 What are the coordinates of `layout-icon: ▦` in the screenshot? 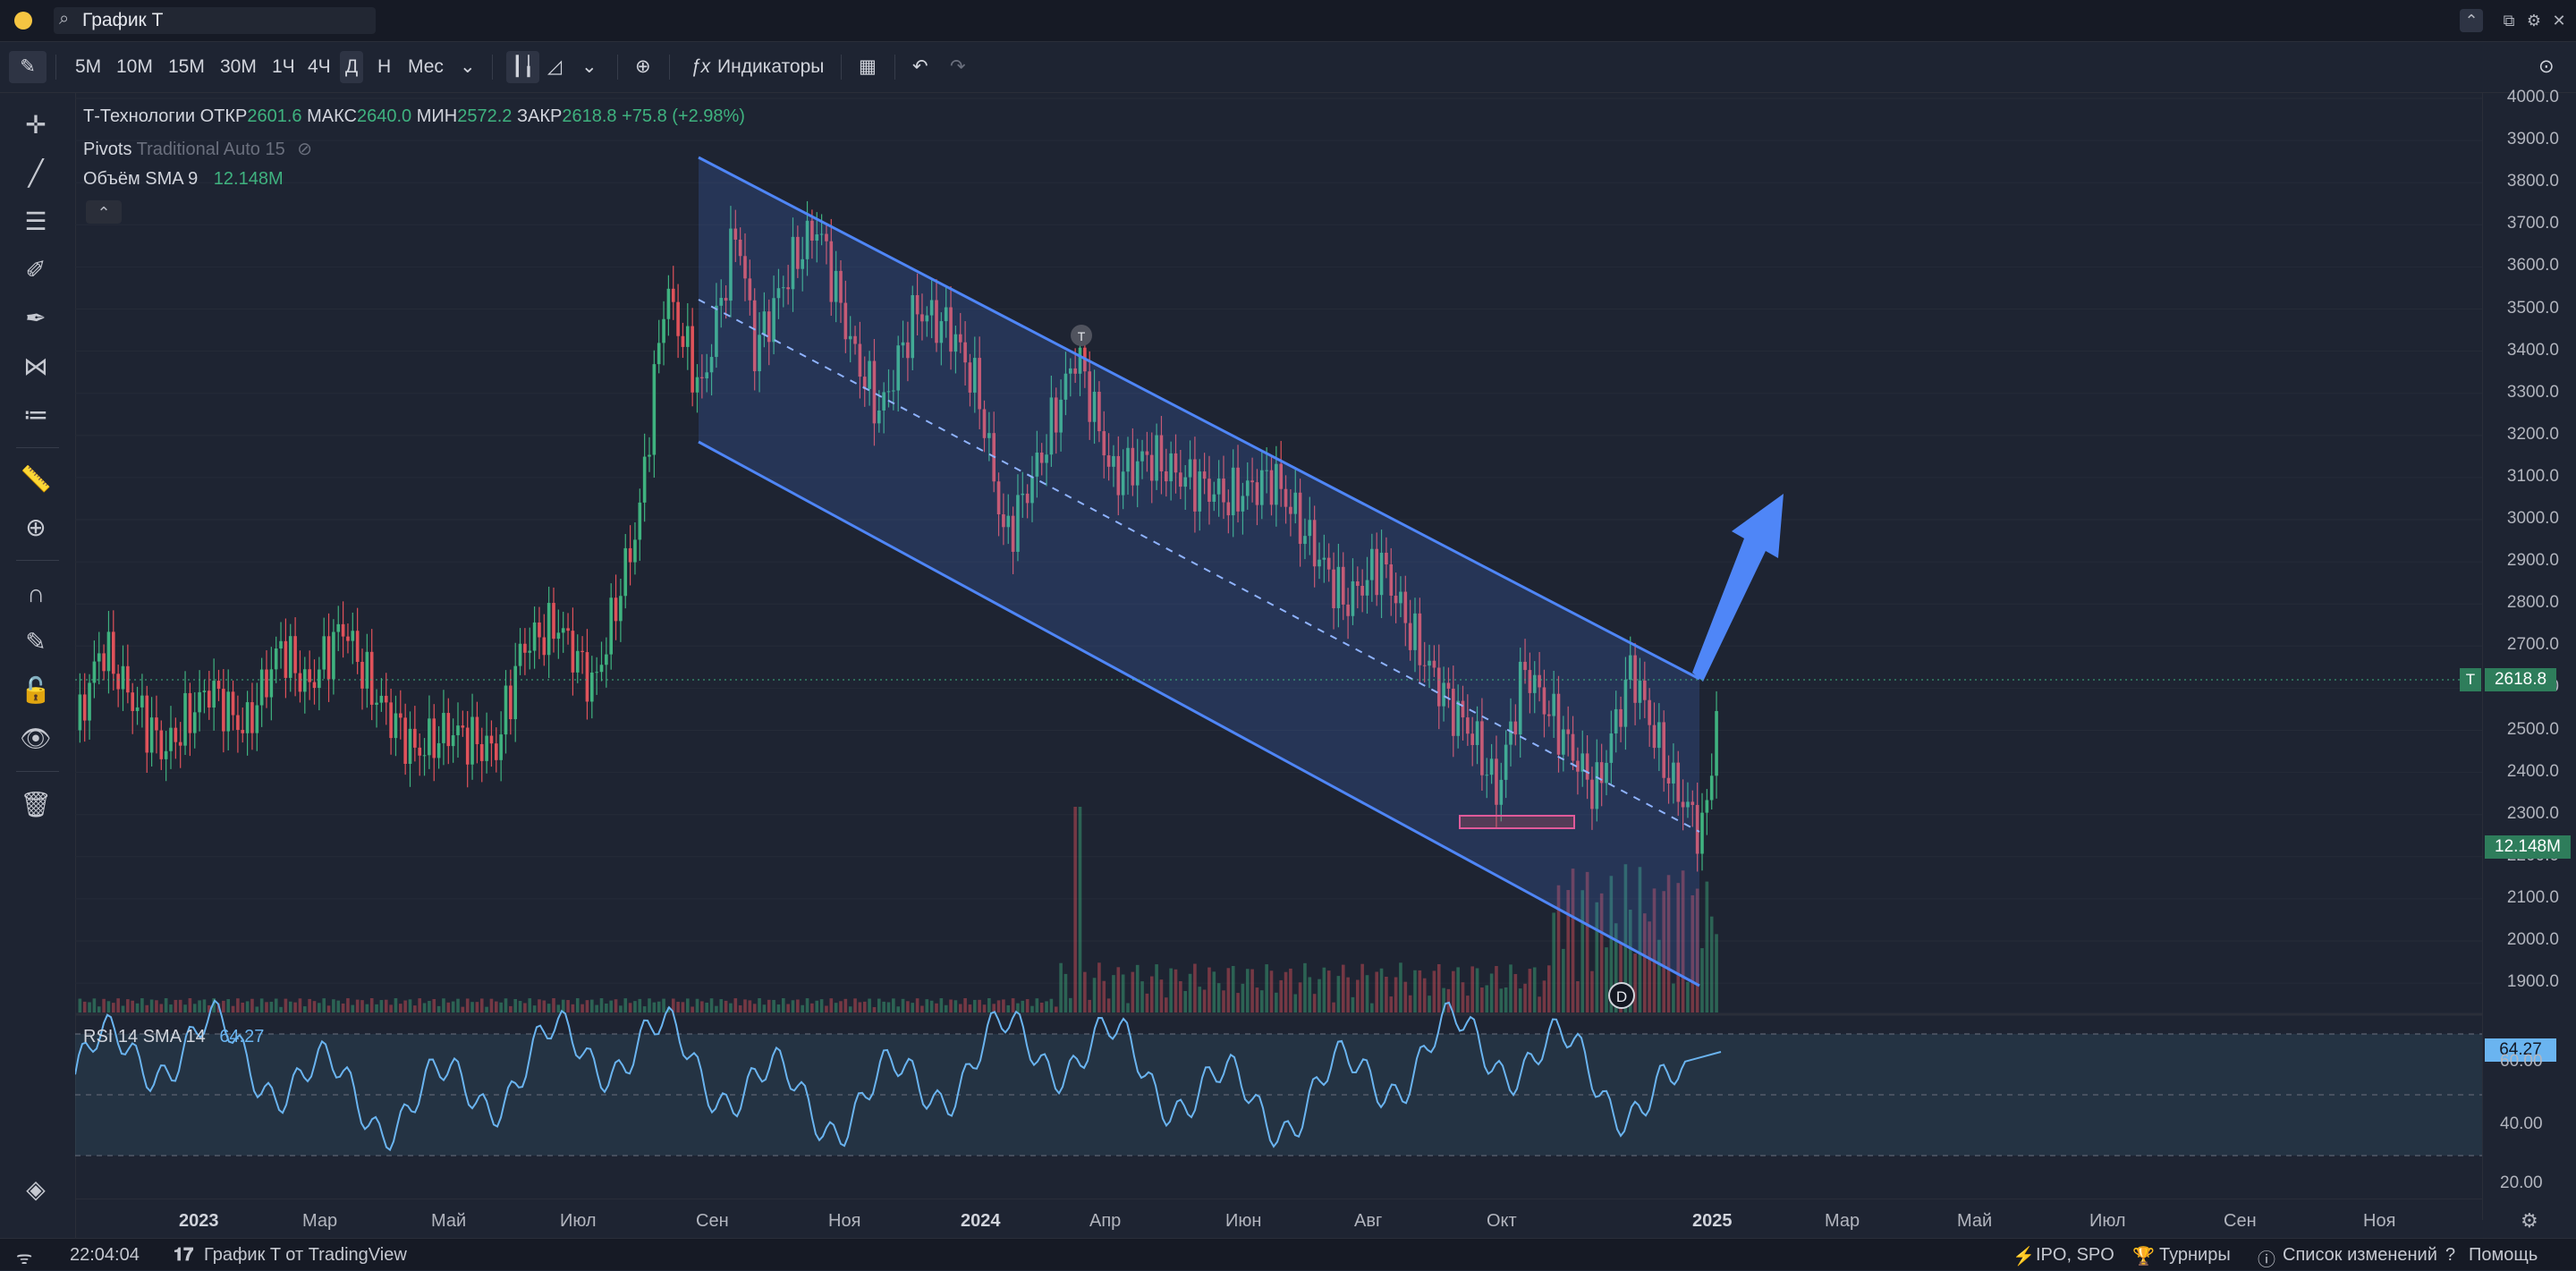 It's located at (867, 67).